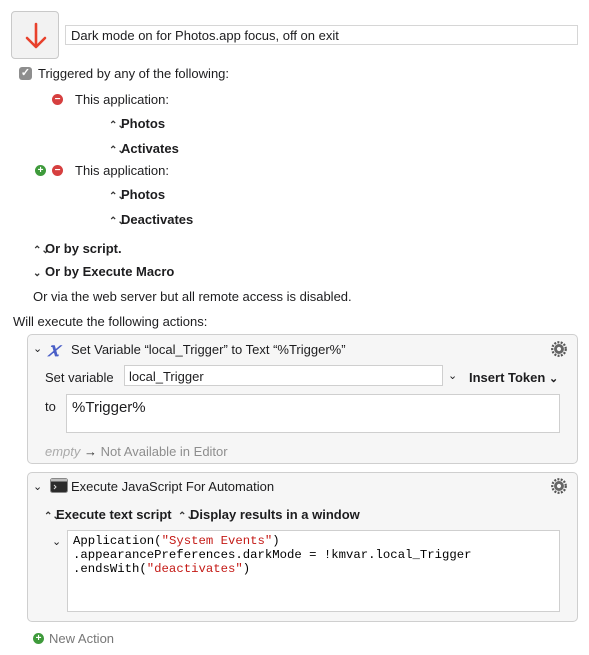 This screenshot has height=655, width=589. I want to click on display-option-select: ⌃⌄Display results in a window, so click(269, 514).